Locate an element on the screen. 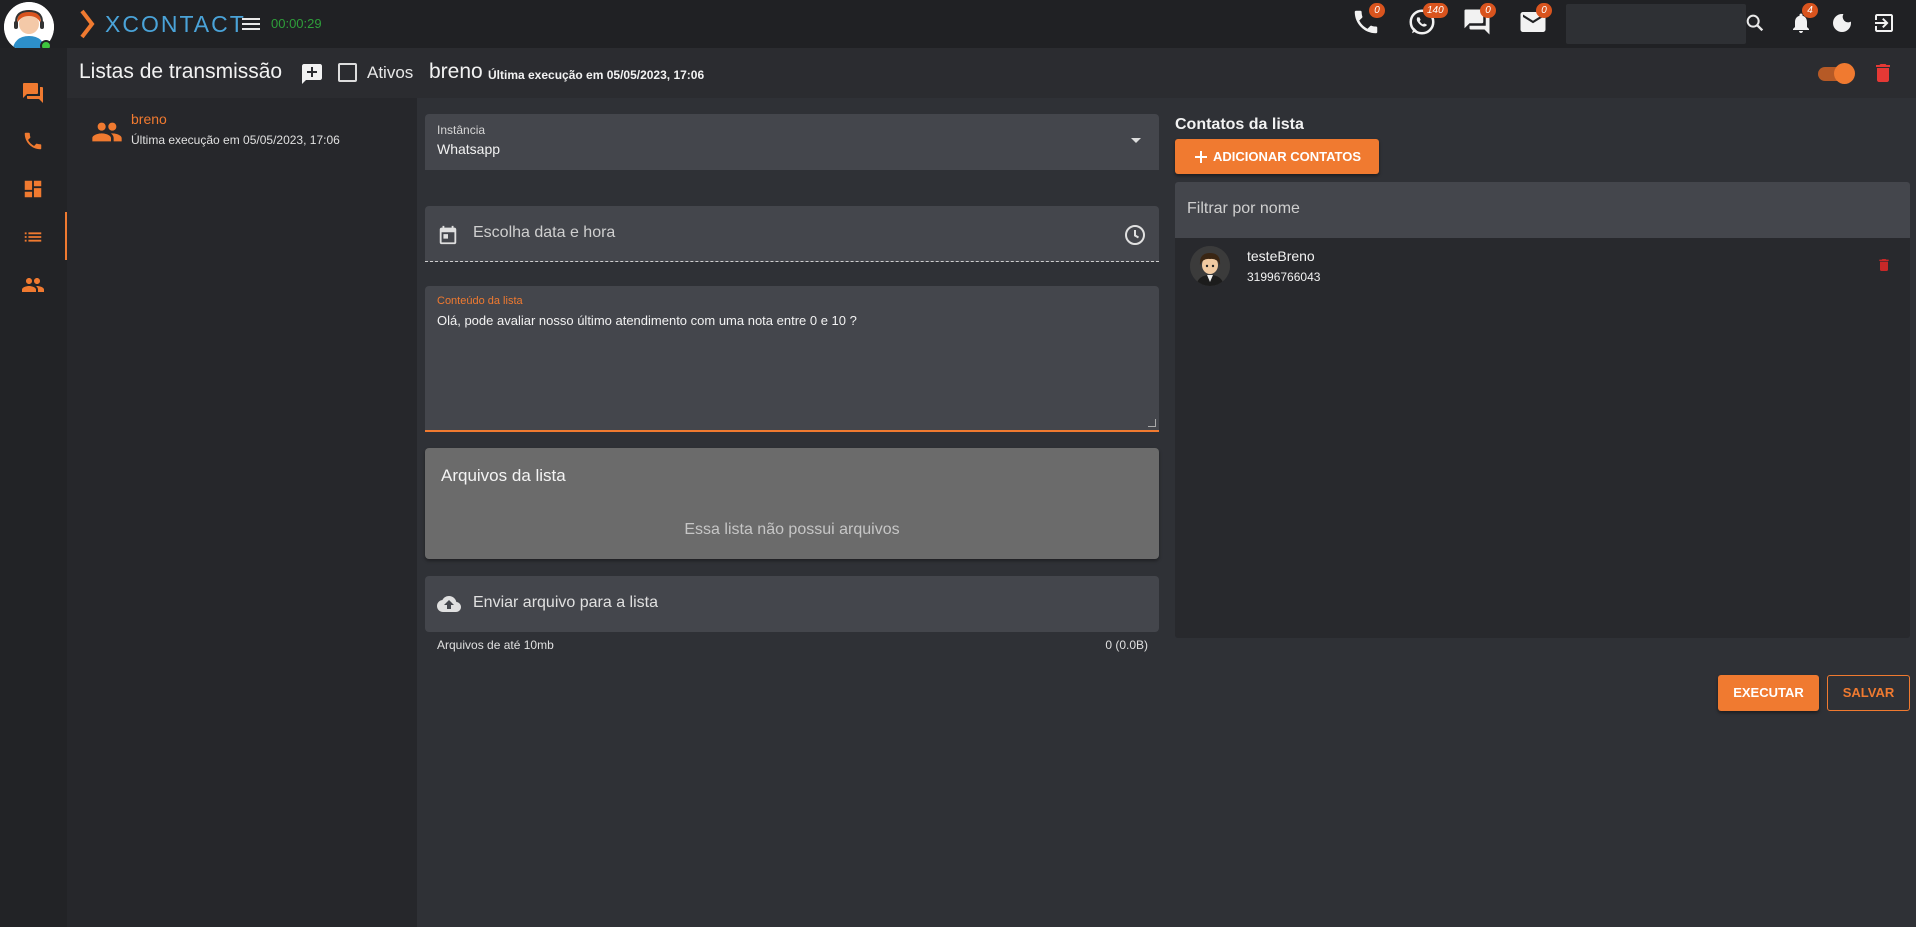  plus-icon is located at coordinates (1200, 156).